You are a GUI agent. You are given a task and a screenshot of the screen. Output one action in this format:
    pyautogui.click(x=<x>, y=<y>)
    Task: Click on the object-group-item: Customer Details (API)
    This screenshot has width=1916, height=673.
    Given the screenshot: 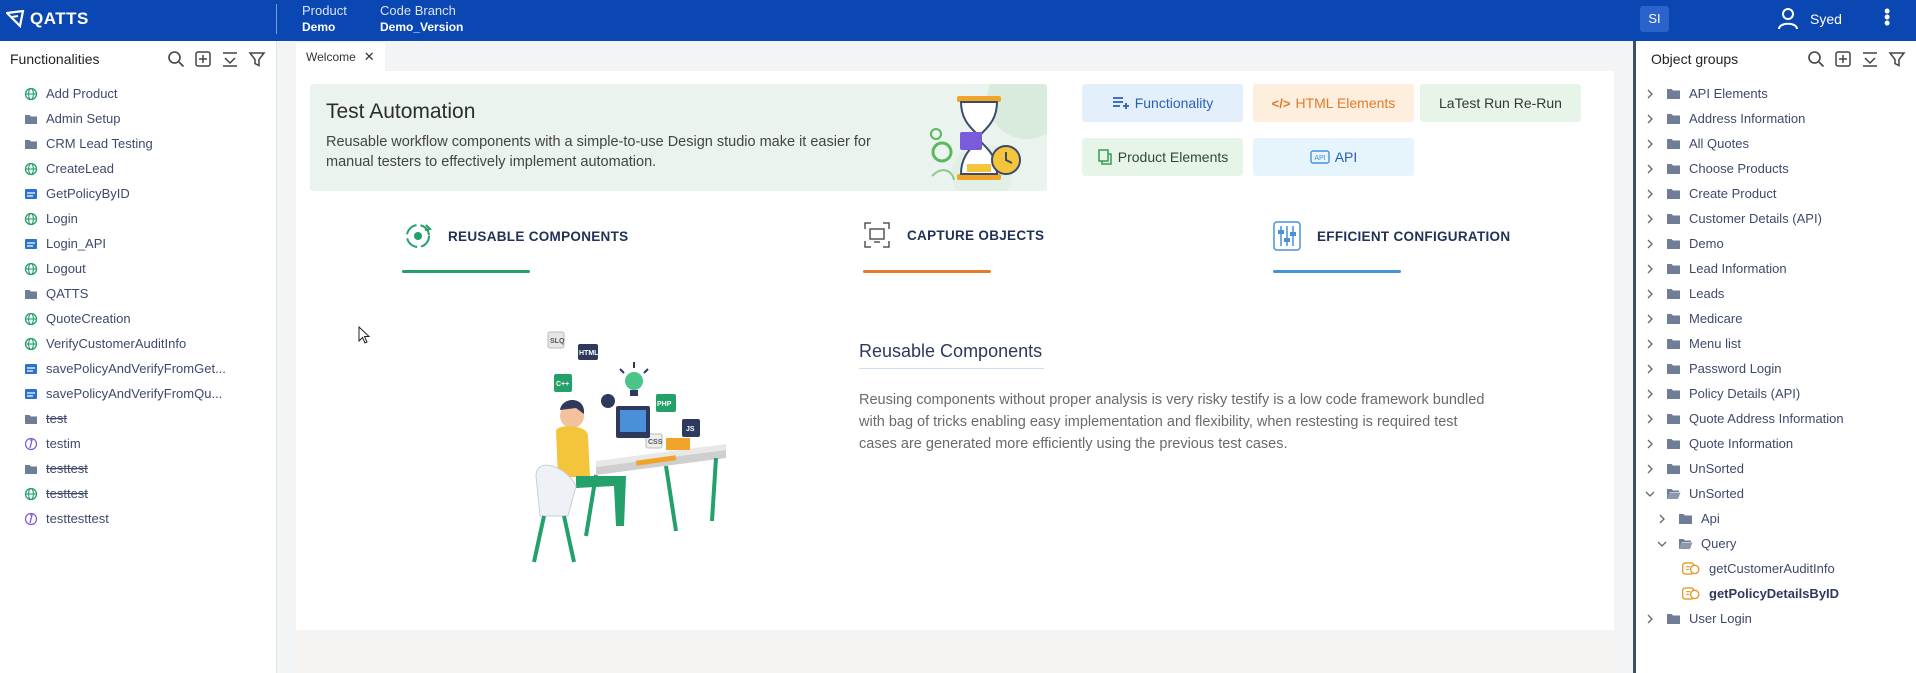 What is the action you would take?
    pyautogui.click(x=1776, y=218)
    